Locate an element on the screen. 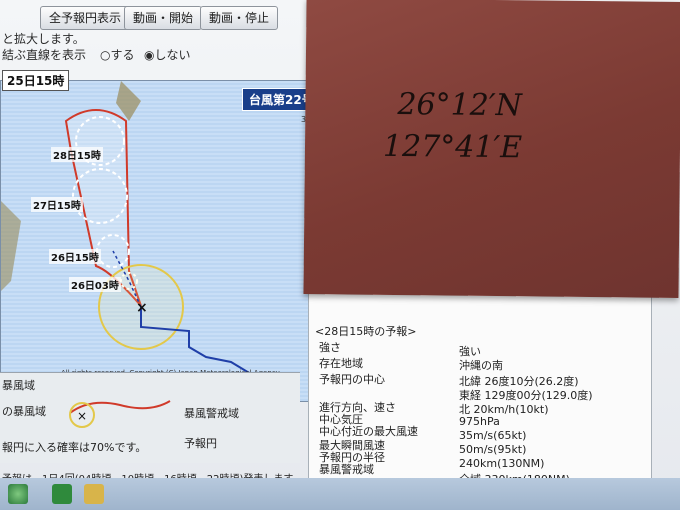  map-legend: 暴風域 の暴風域 暴風警戒域 予報円 × 報円に入る確率は70%です。 is located at coordinates (150, 417).